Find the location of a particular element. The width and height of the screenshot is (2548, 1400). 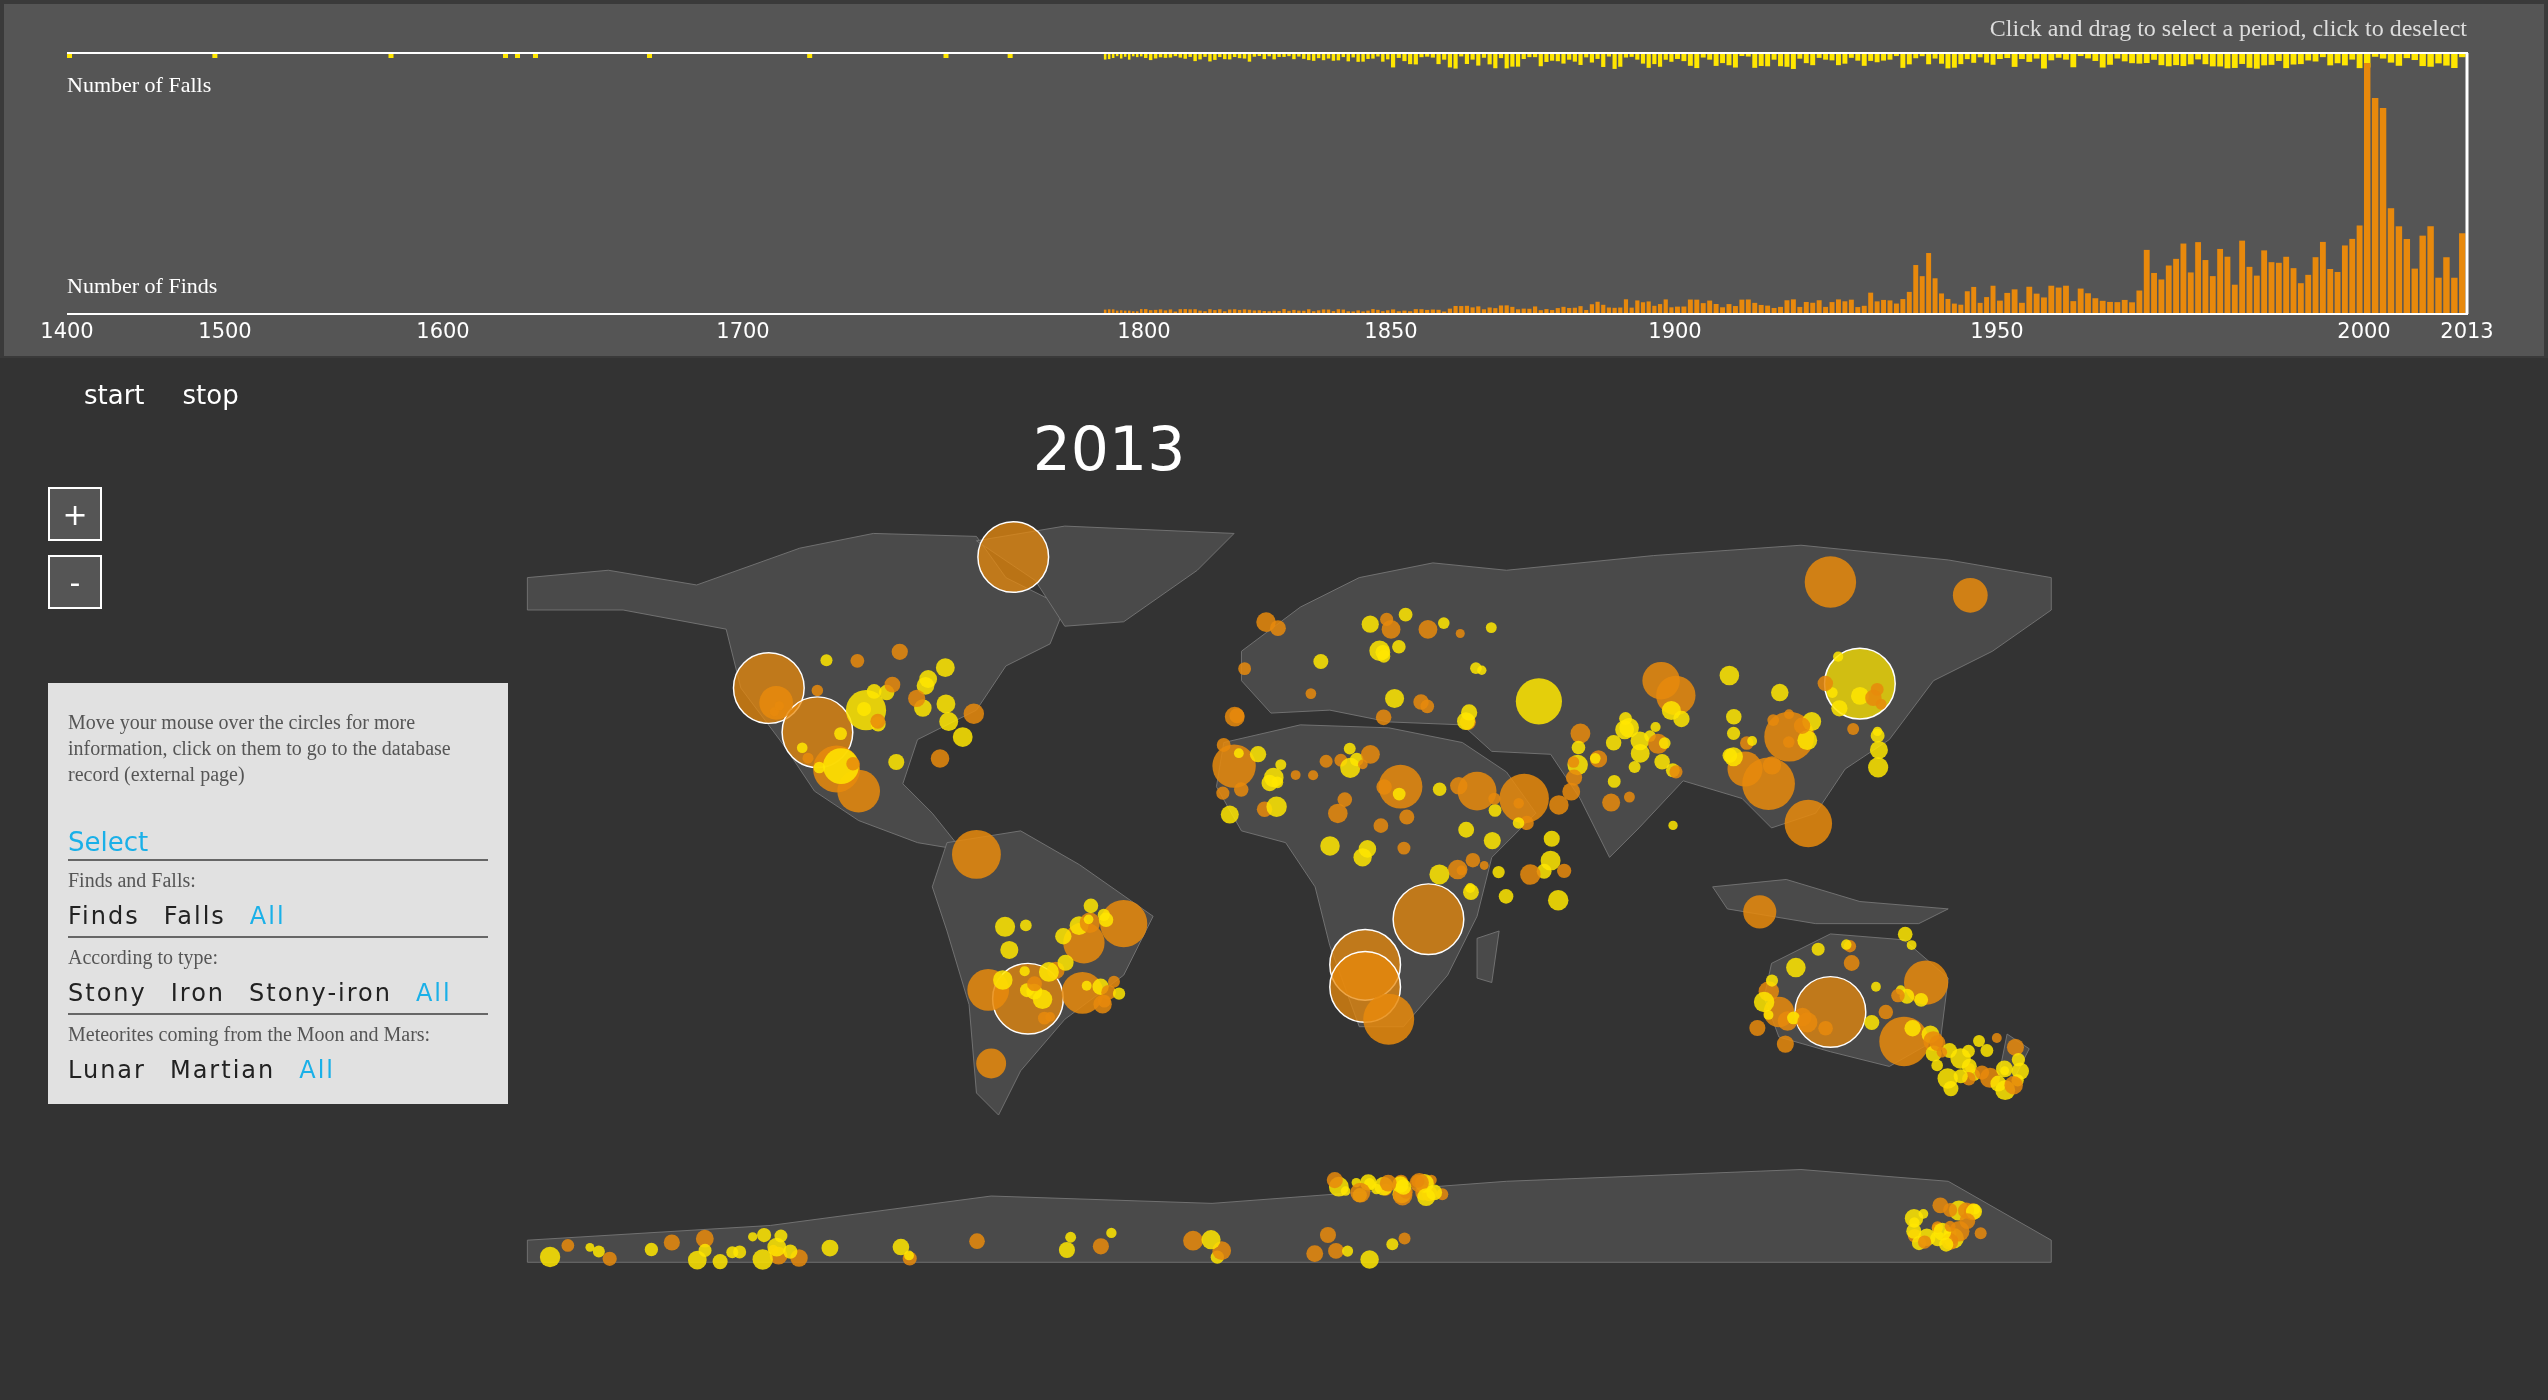

axis-tick-label: 1900 is located at coordinates (1675, 331).